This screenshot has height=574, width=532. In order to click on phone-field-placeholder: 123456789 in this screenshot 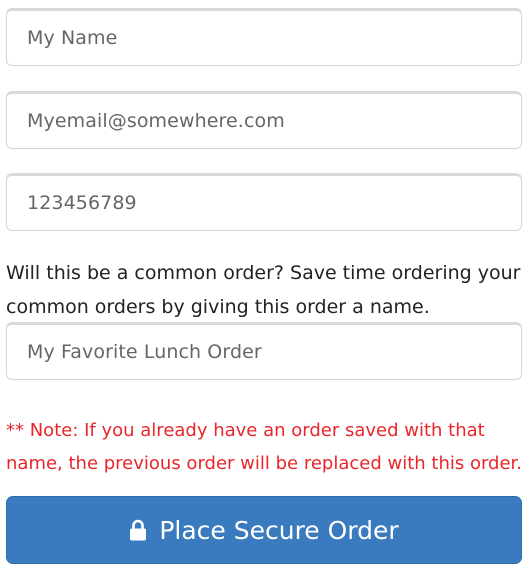, I will do `click(82, 203)`.